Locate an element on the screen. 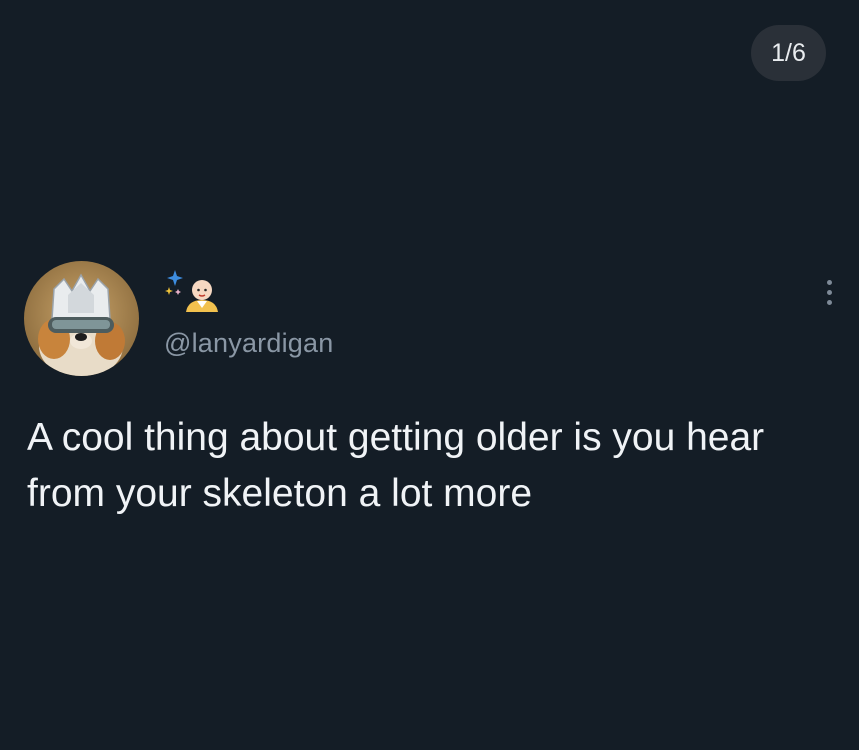 The height and width of the screenshot is (750, 859). author-handle: @lanyardigan is located at coordinates (248, 343).